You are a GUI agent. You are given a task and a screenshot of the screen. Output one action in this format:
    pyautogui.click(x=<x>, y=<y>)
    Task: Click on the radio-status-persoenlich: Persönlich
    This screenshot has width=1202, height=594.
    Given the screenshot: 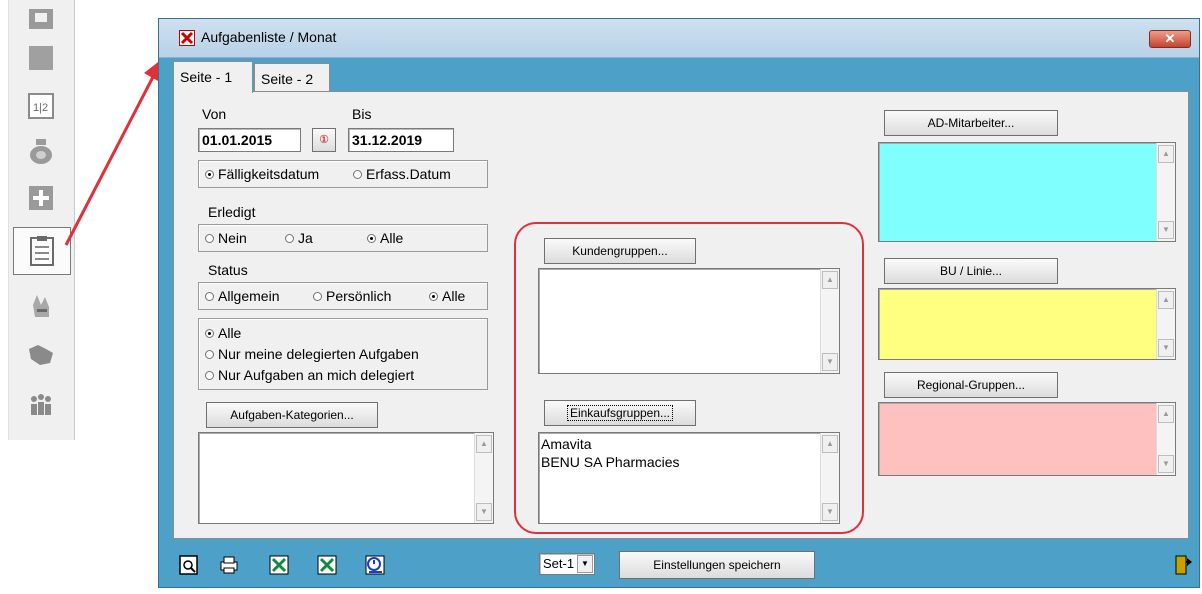 What is the action you would take?
    pyautogui.click(x=352, y=296)
    